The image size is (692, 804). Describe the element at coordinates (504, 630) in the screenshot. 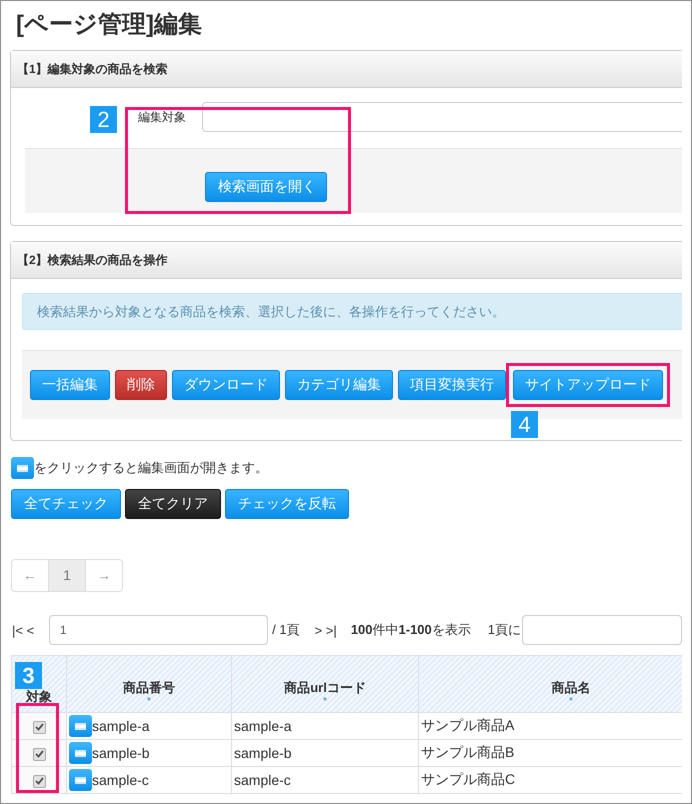

I see `per-page-label: 1頁に` at that location.